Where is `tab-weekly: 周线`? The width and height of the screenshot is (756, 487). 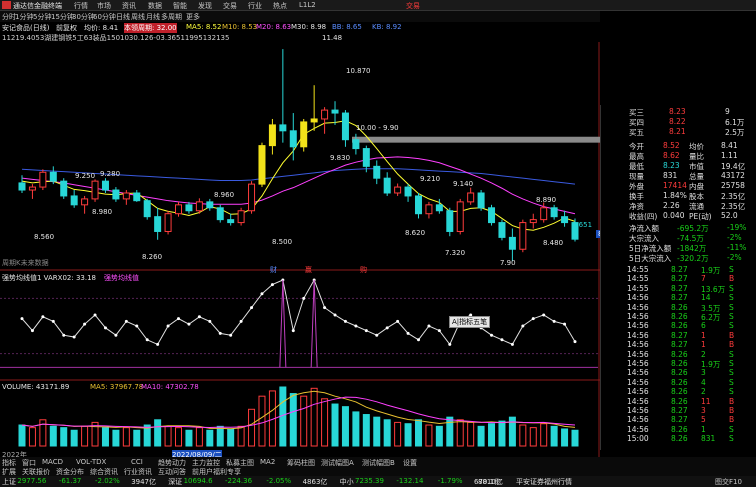 tab-weekly: 周线 is located at coordinates (138, 17).